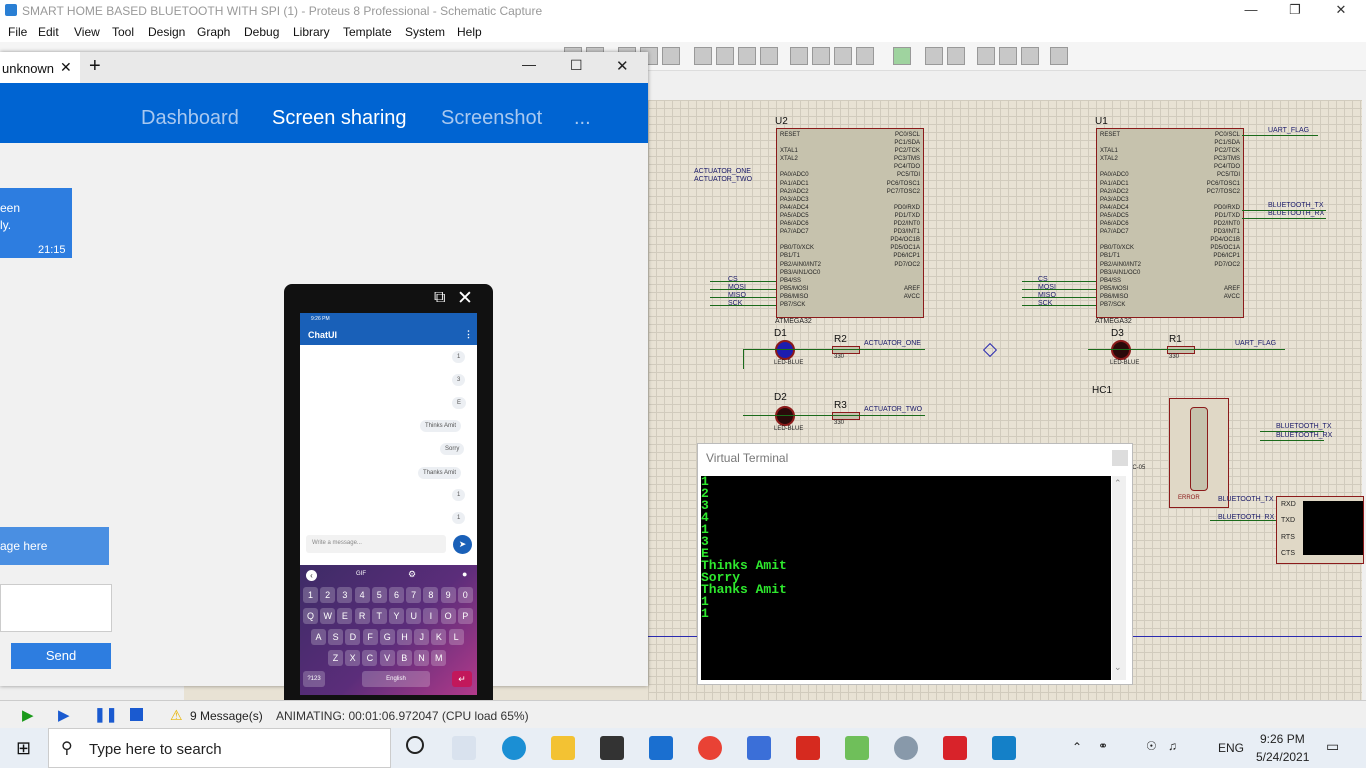 This screenshot has height=768, width=1366. Describe the element at coordinates (439, 298) in the screenshot. I see `open-external-icon: ⧉` at that location.